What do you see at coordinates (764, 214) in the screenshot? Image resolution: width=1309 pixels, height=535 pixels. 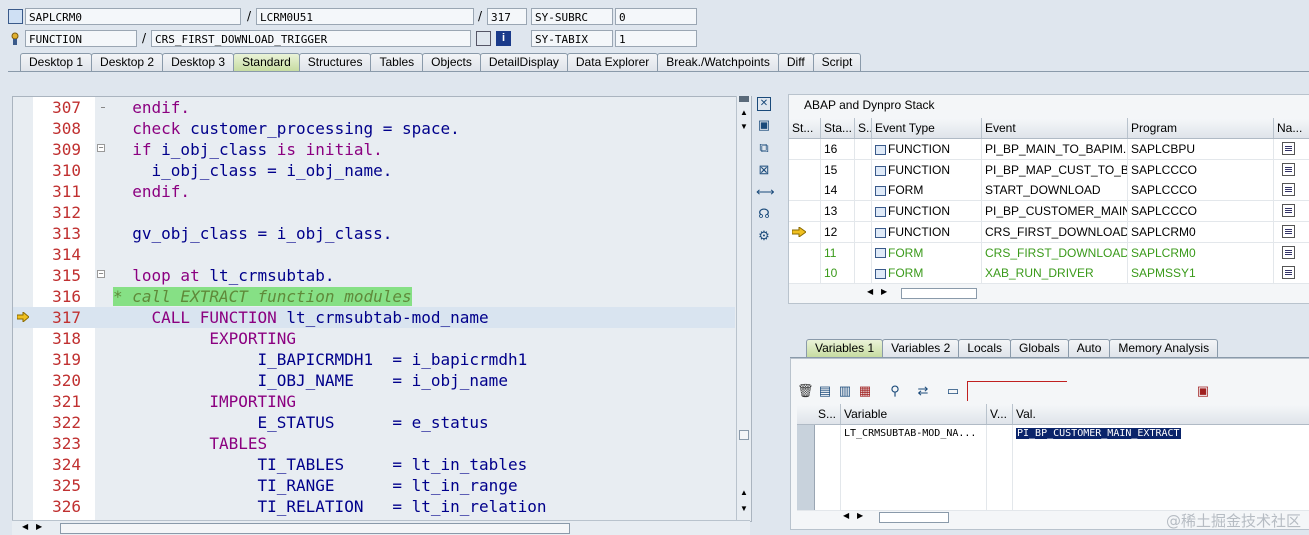 I see `headset-icon: ☊` at bounding box center [764, 214].